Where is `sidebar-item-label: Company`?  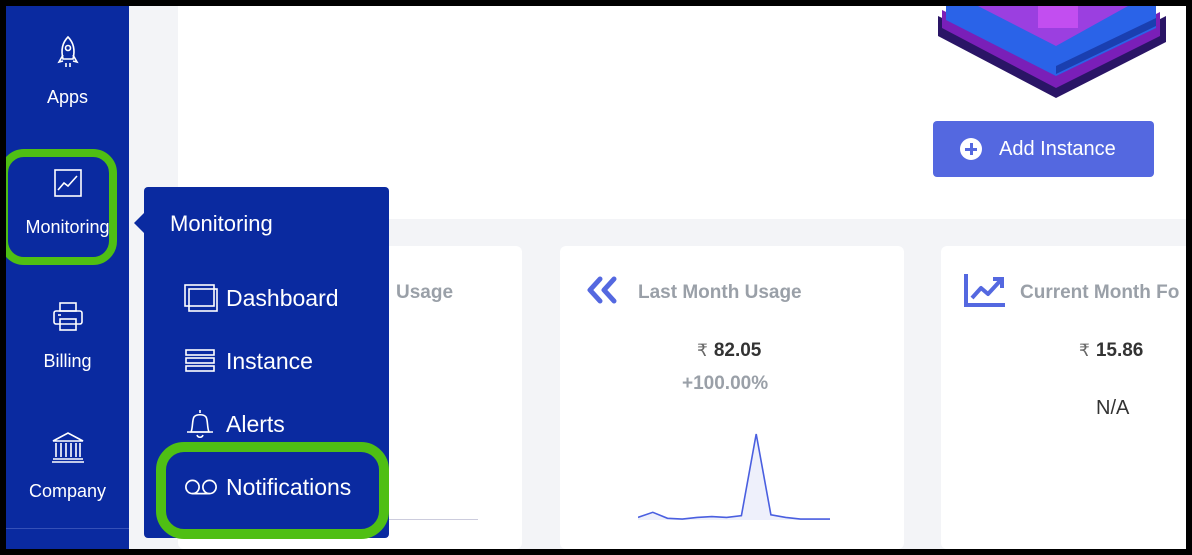
sidebar-item-label: Company is located at coordinates (67, 491).